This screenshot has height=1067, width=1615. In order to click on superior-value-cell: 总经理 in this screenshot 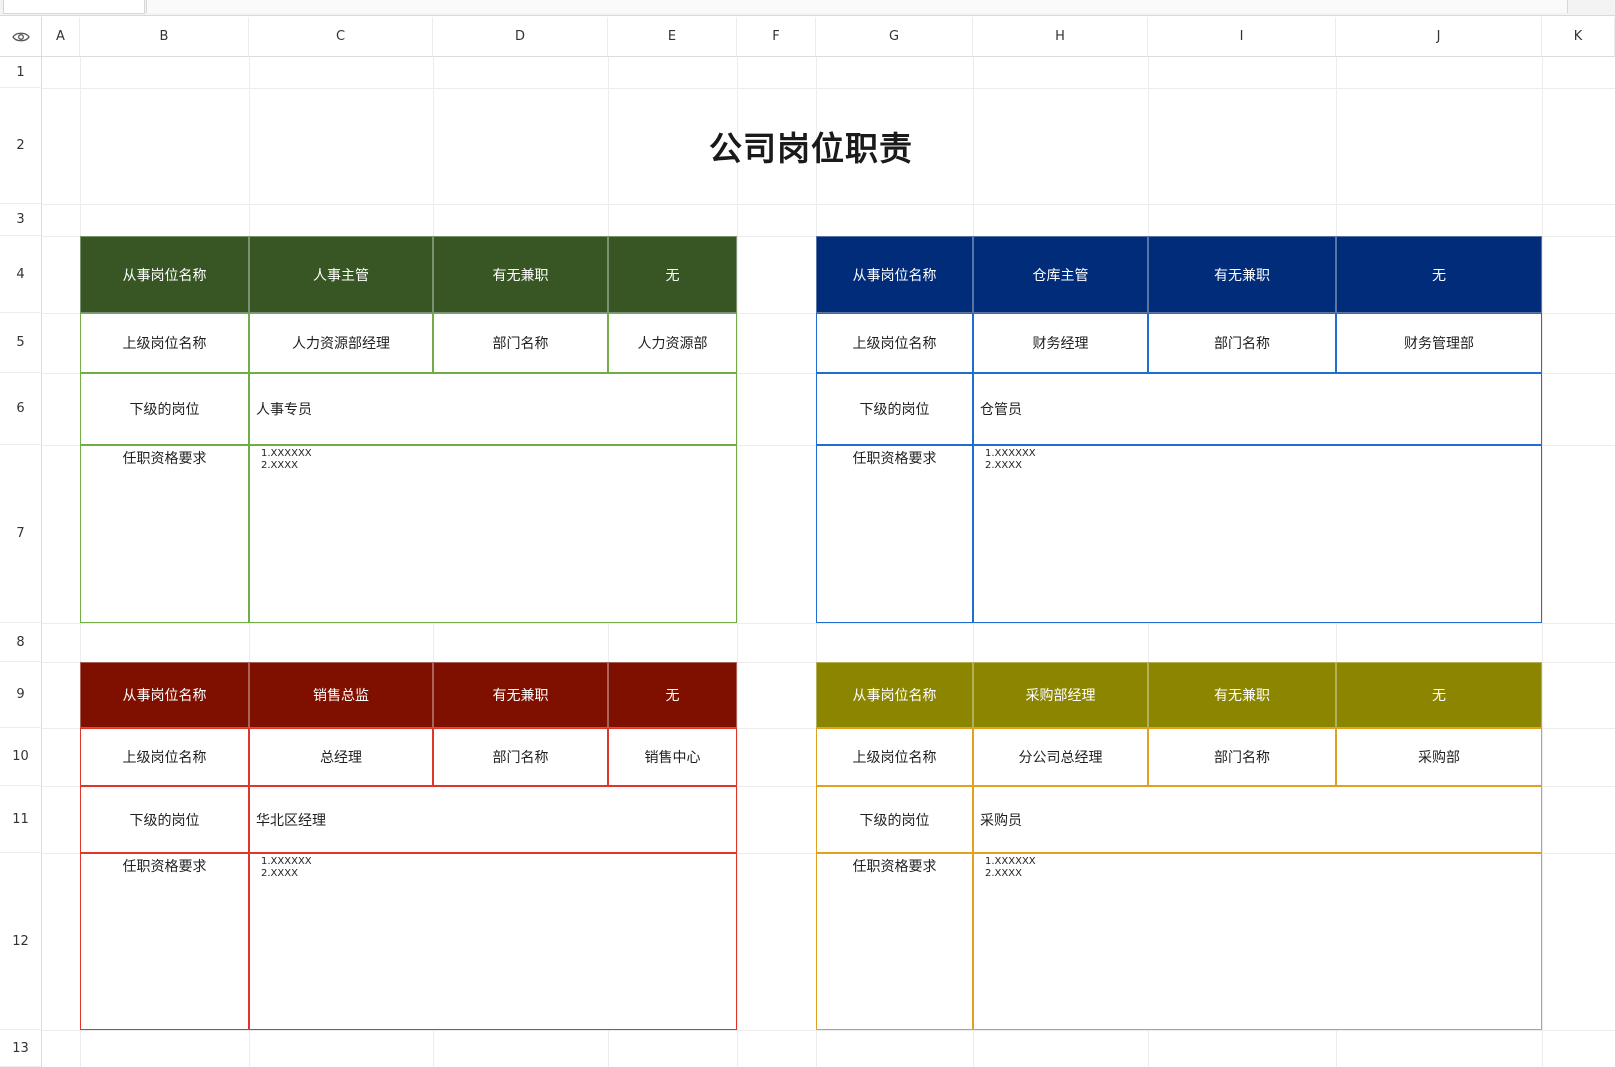, I will do `click(341, 757)`.